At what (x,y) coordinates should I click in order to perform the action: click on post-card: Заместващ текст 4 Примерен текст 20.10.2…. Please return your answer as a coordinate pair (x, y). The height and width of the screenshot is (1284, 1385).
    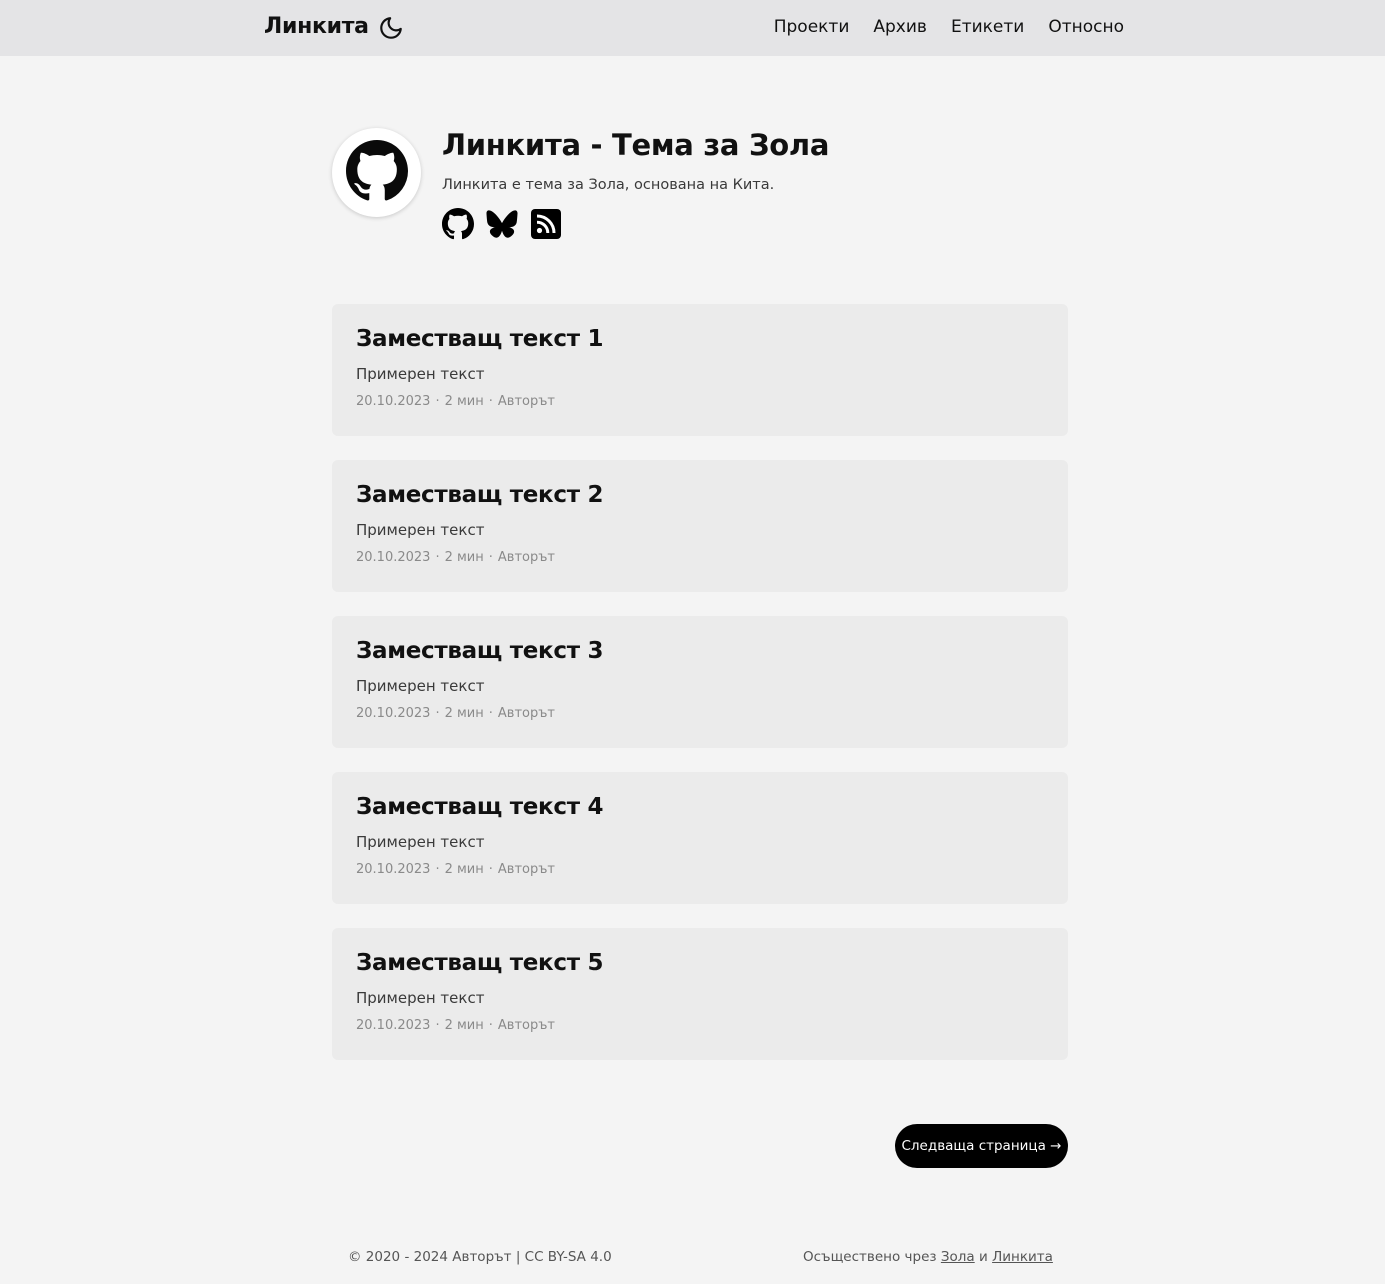
    Looking at the image, I should click on (700, 838).